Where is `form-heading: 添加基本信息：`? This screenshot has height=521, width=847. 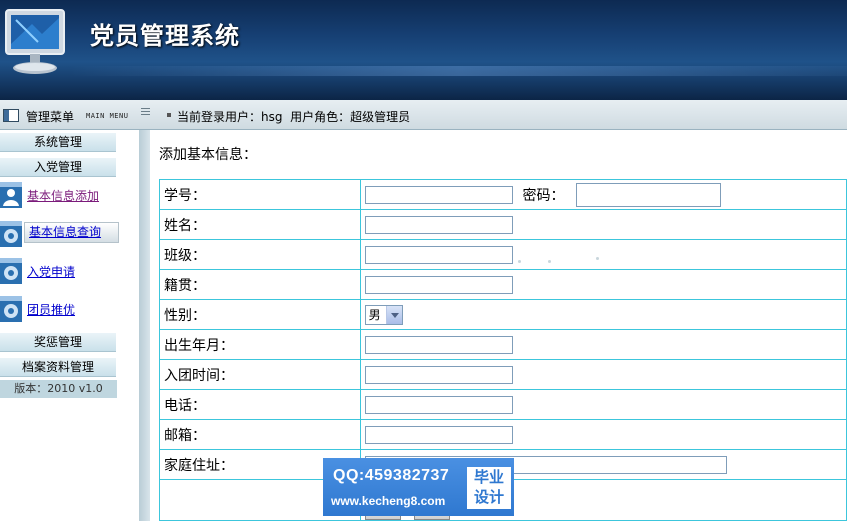
form-heading: 添加基本信息： is located at coordinates (208, 155).